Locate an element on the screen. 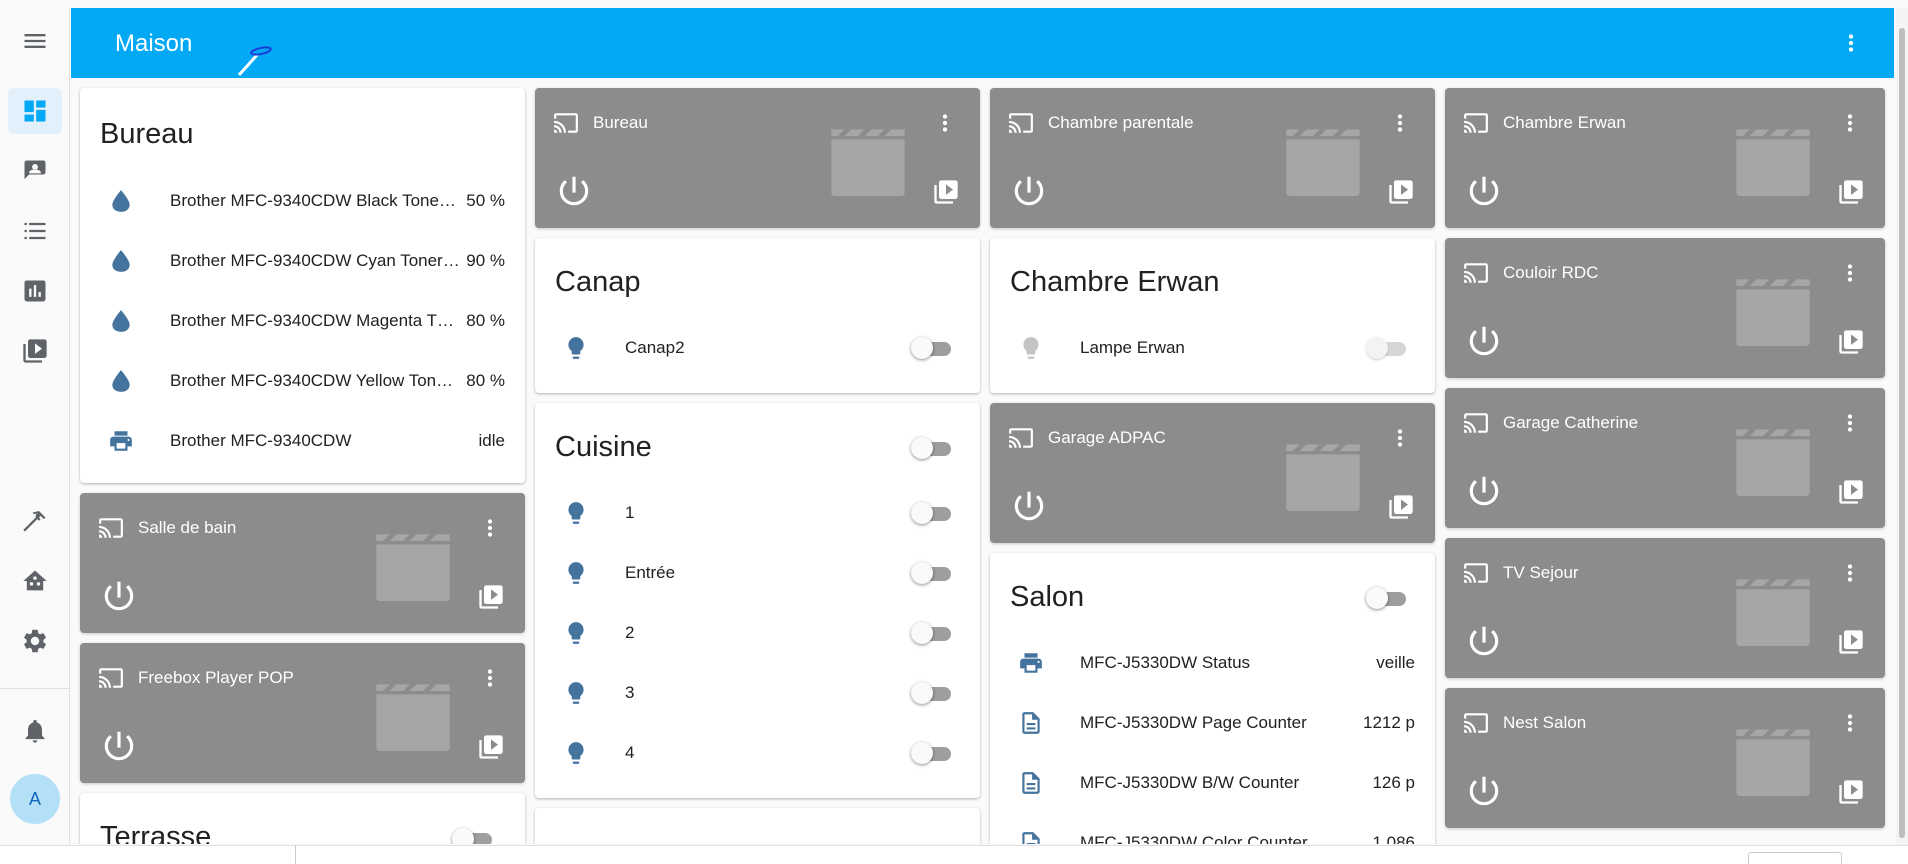  chart-icon is located at coordinates (35, 291).